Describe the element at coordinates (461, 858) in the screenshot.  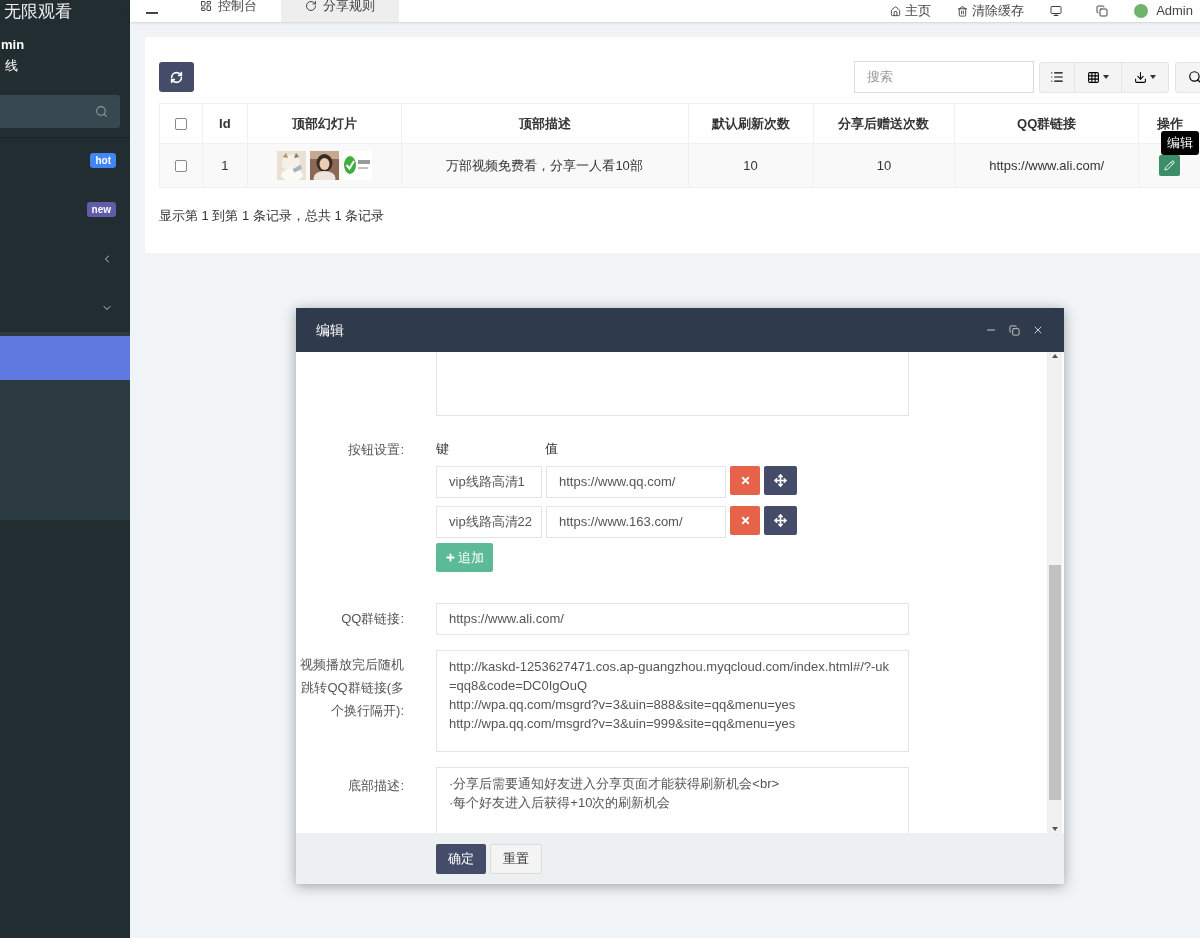
I see `confirm-button: 确定` at that location.